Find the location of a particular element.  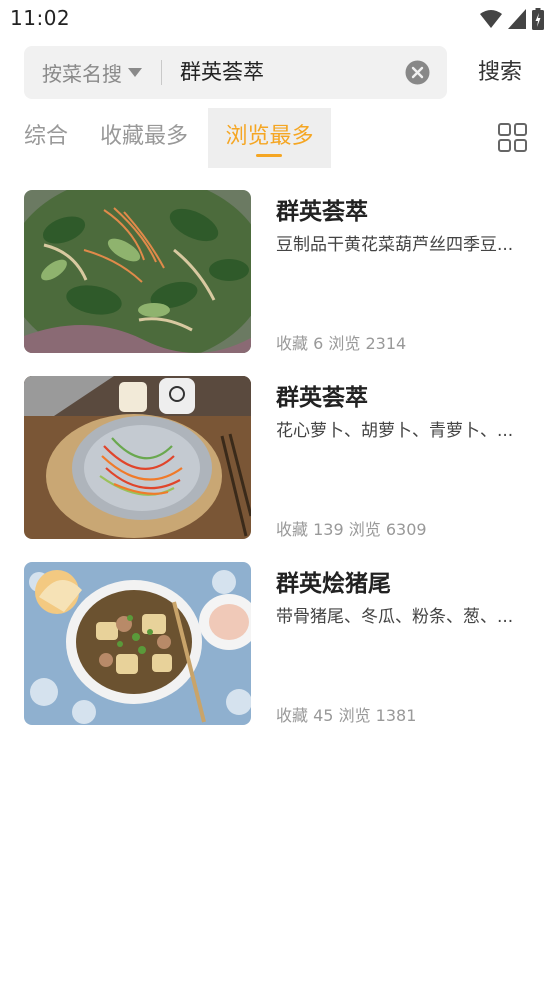

views-count: 2314 is located at coordinates (386, 343).